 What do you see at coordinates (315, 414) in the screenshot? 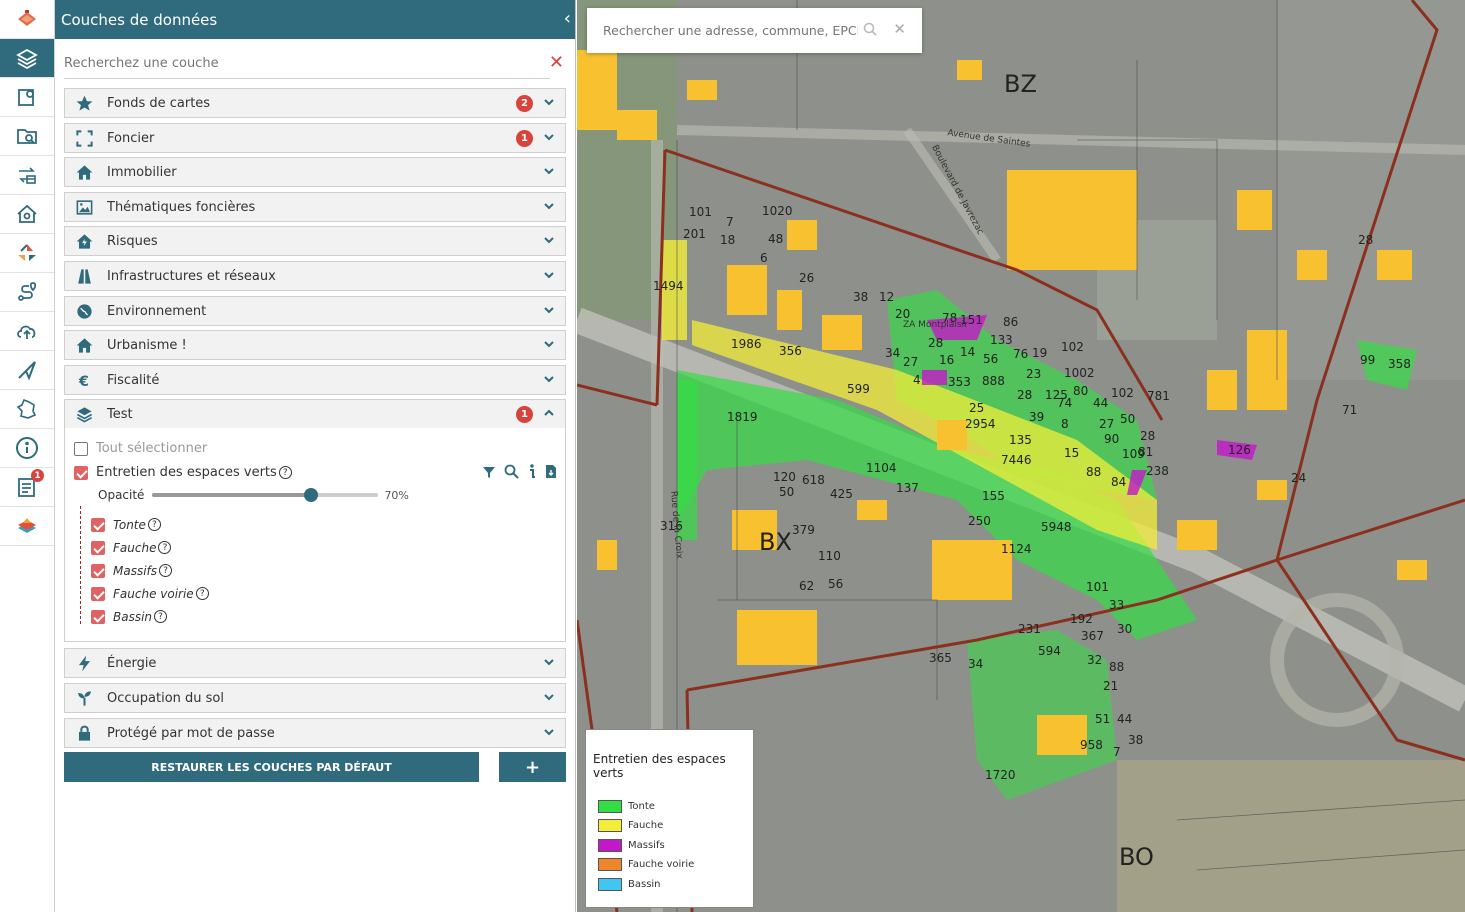
I see `section-test: Test 1` at bounding box center [315, 414].